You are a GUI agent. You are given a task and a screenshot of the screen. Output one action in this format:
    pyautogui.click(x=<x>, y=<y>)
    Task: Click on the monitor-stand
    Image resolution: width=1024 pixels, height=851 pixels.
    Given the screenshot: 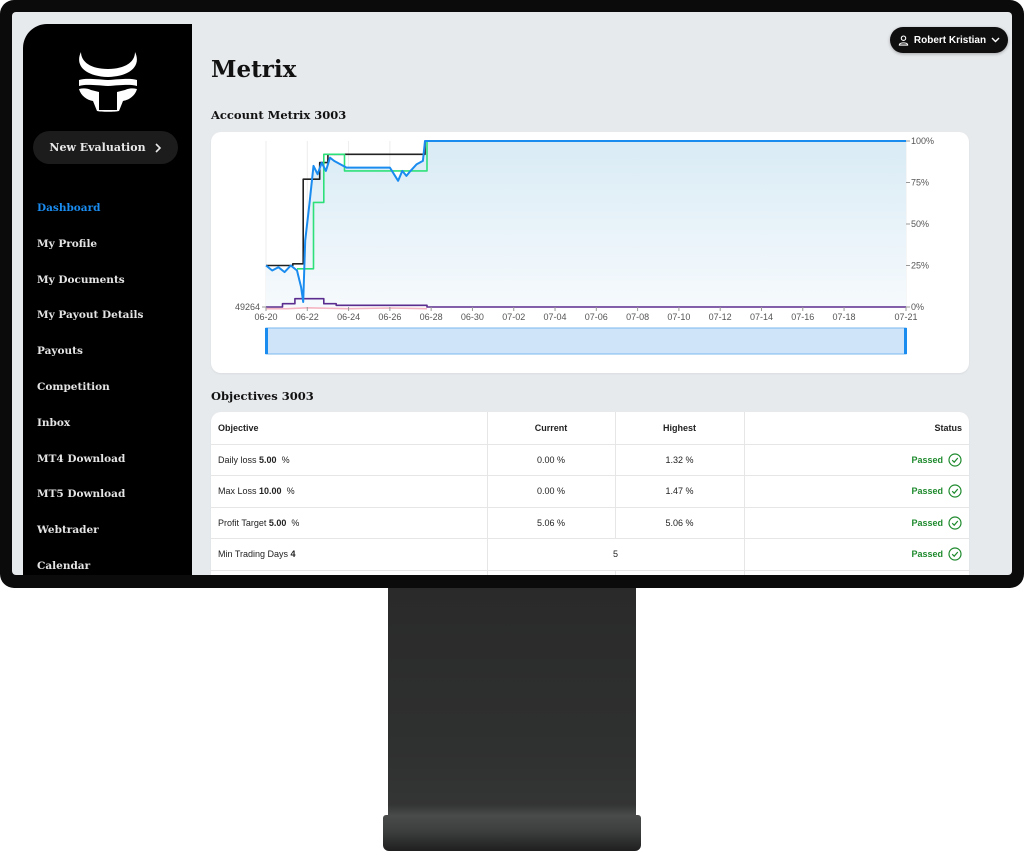 What is the action you would take?
    pyautogui.click(x=512, y=704)
    